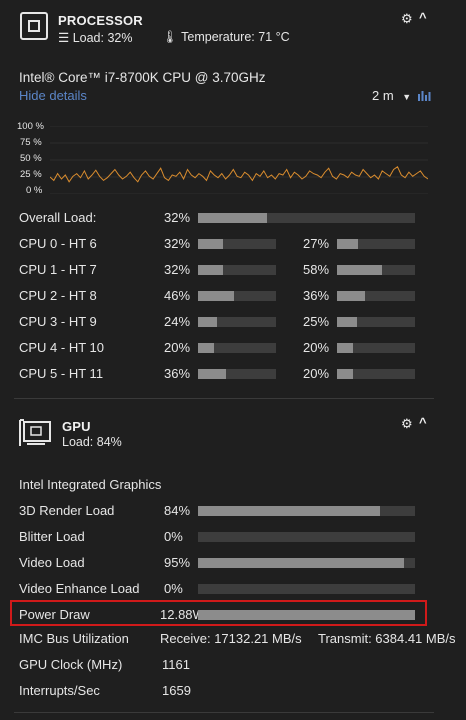 The width and height of the screenshot is (466, 720). Describe the element at coordinates (176, 690) in the screenshot. I see `interrupts-value: 1659` at that location.